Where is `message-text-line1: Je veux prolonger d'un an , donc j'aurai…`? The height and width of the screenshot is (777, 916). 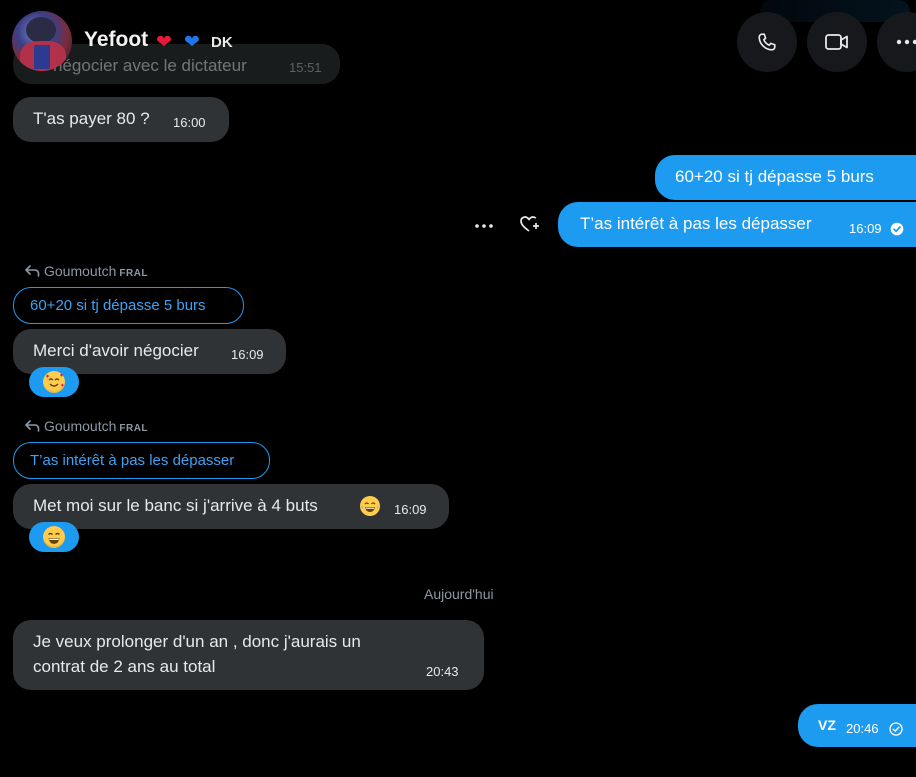 message-text-line1: Je veux prolonger d'un an , donc j'aurai… is located at coordinates (197, 641).